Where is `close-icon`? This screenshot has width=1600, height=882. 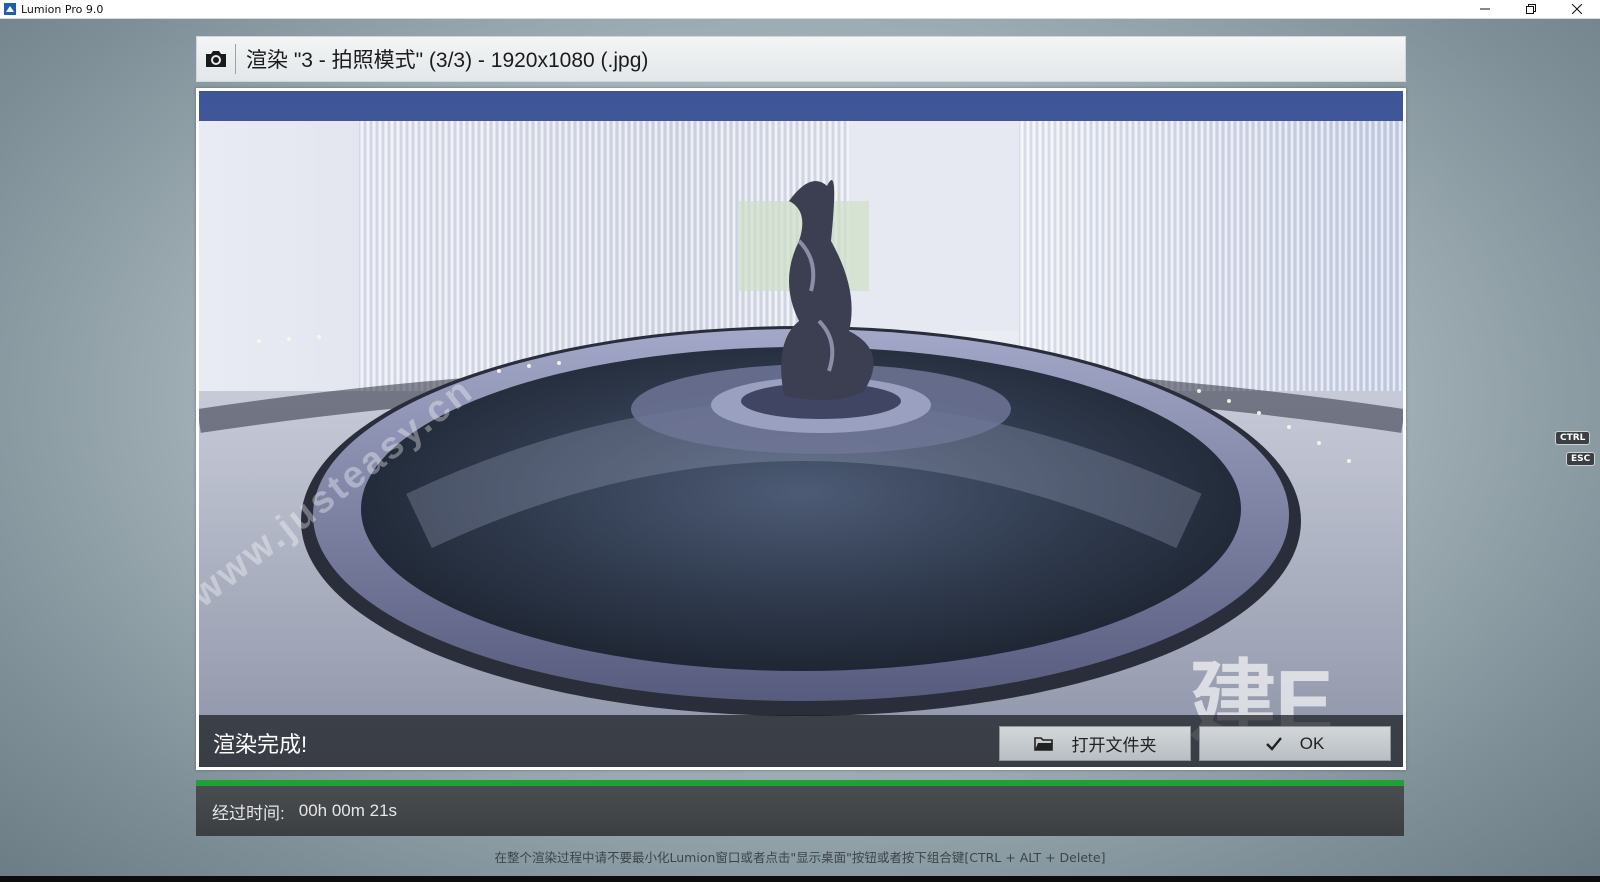 close-icon is located at coordinates (1577, 9).